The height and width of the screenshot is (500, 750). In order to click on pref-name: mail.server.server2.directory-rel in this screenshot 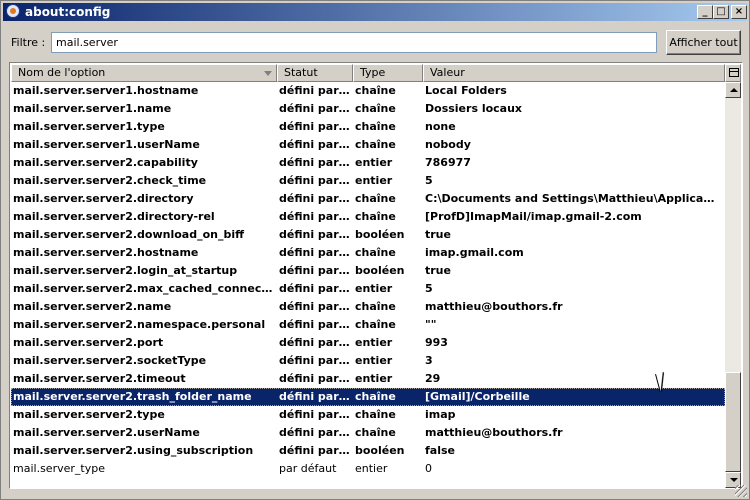, I will do `click(114, 216)`.